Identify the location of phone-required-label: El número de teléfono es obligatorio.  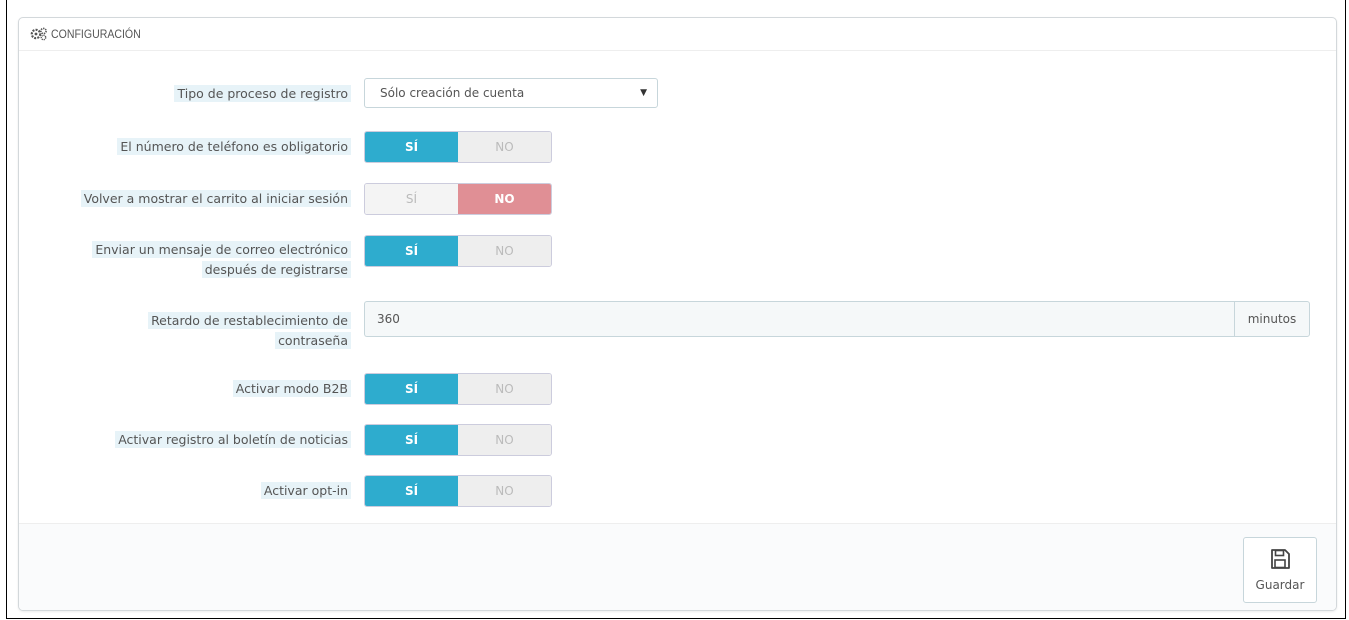
(234, 147).